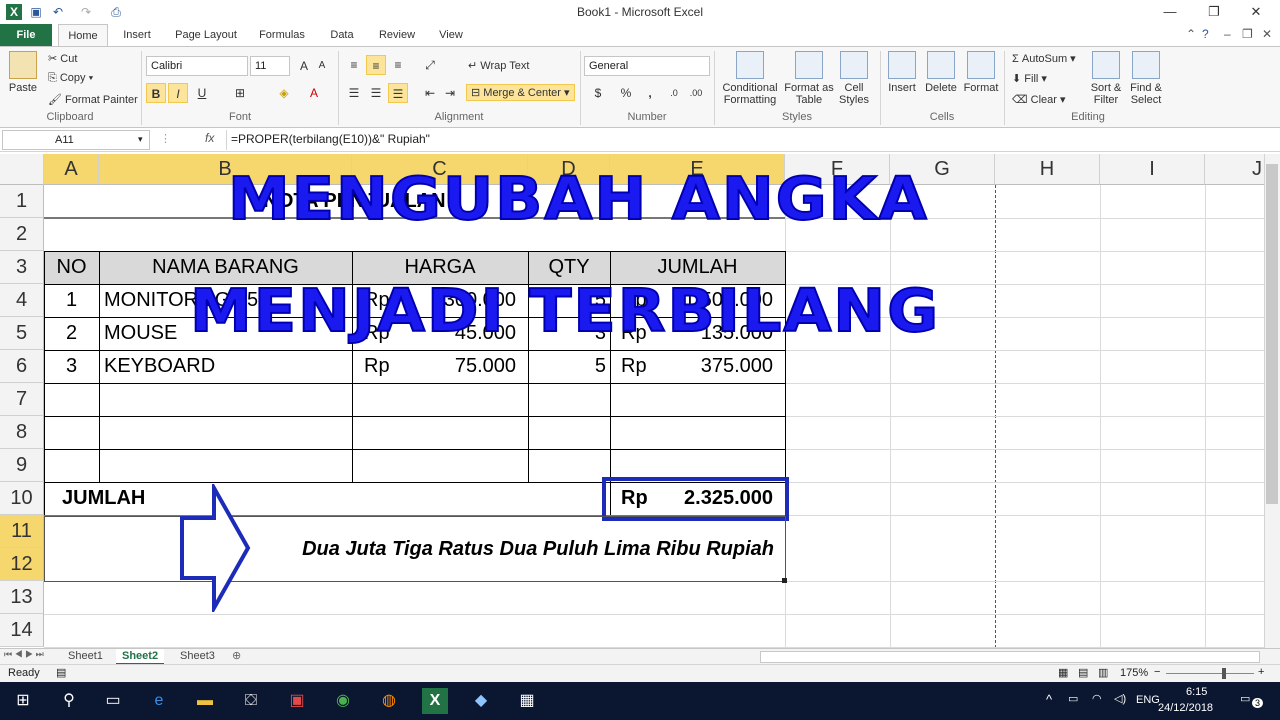 This screenshot has width=1280, height=720. Describe the element at coordinates (376, 65) in the screenshot. I see `middle-align-icon: ≡` at that location.